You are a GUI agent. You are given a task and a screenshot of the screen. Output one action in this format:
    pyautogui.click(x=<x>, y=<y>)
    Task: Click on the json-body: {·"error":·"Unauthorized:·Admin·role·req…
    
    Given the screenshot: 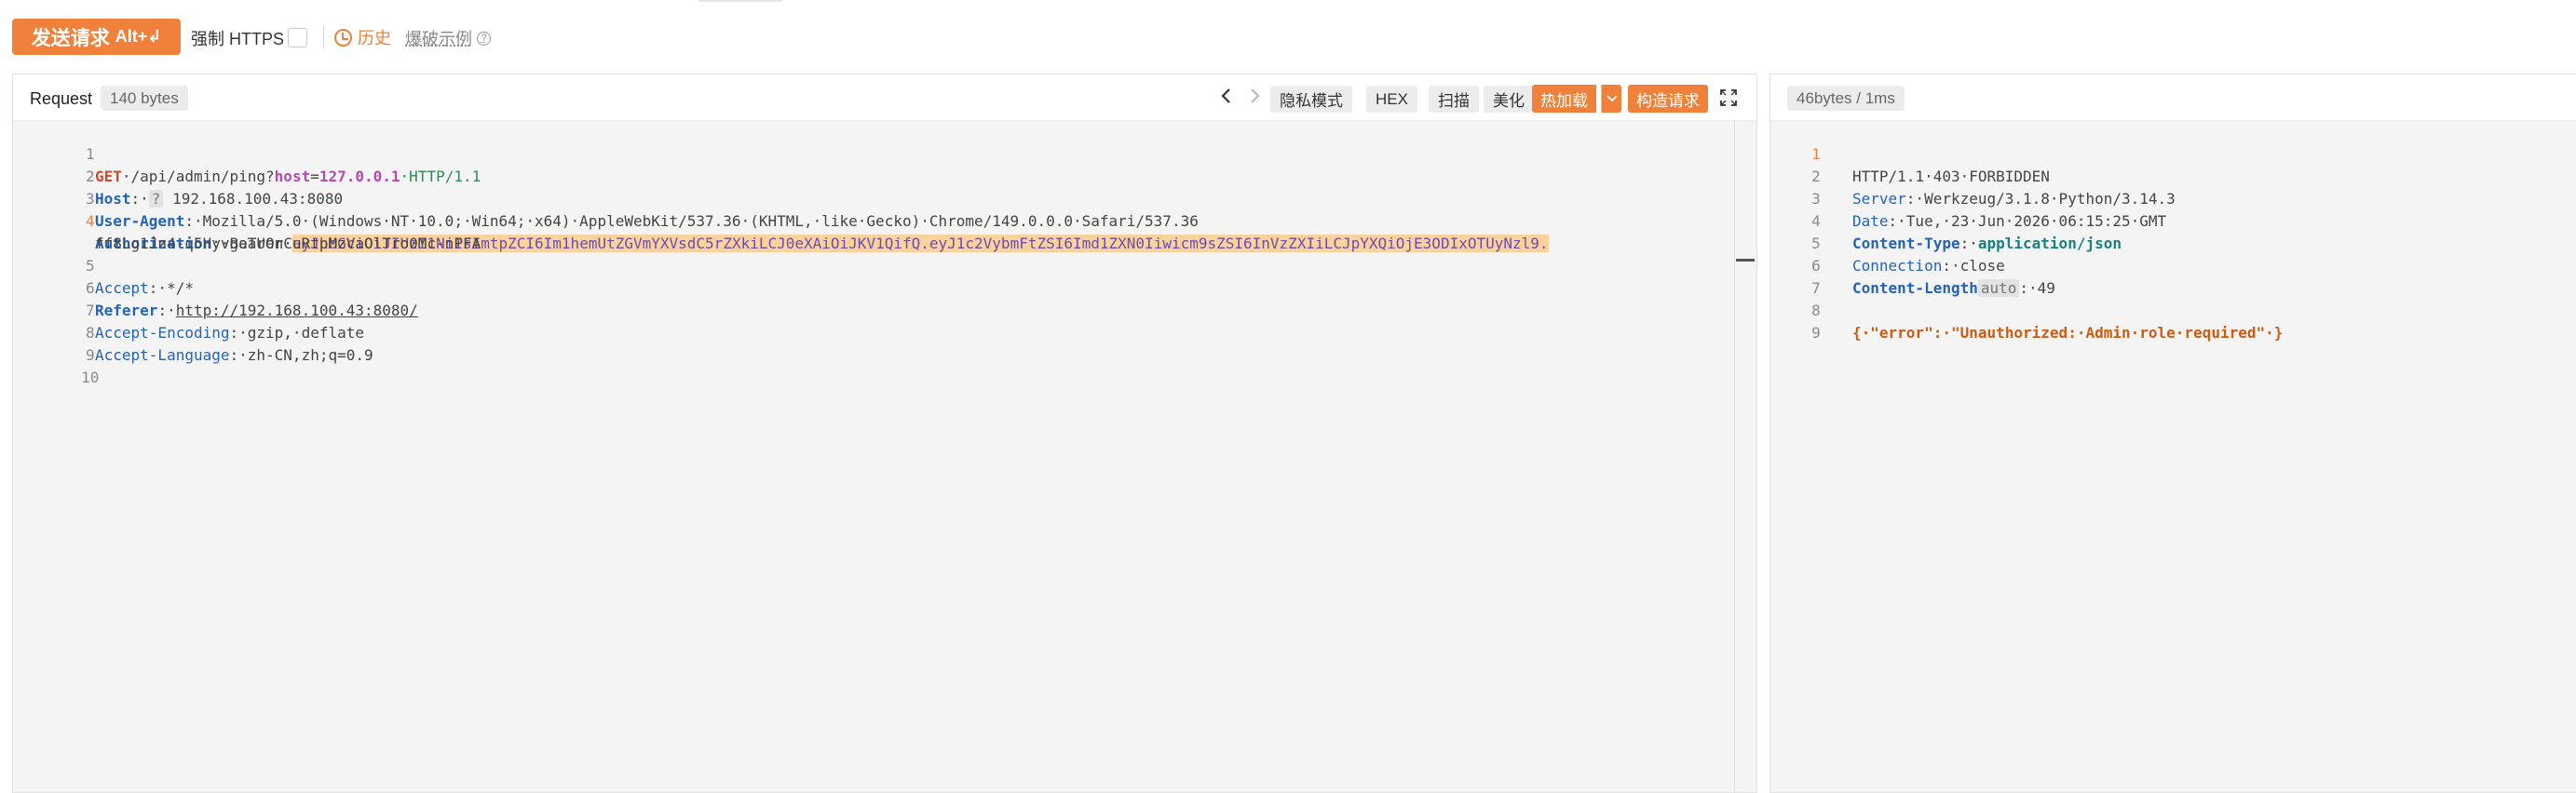 What is the action you would take?
    pyautogui.click(x=2068, y=333)
    